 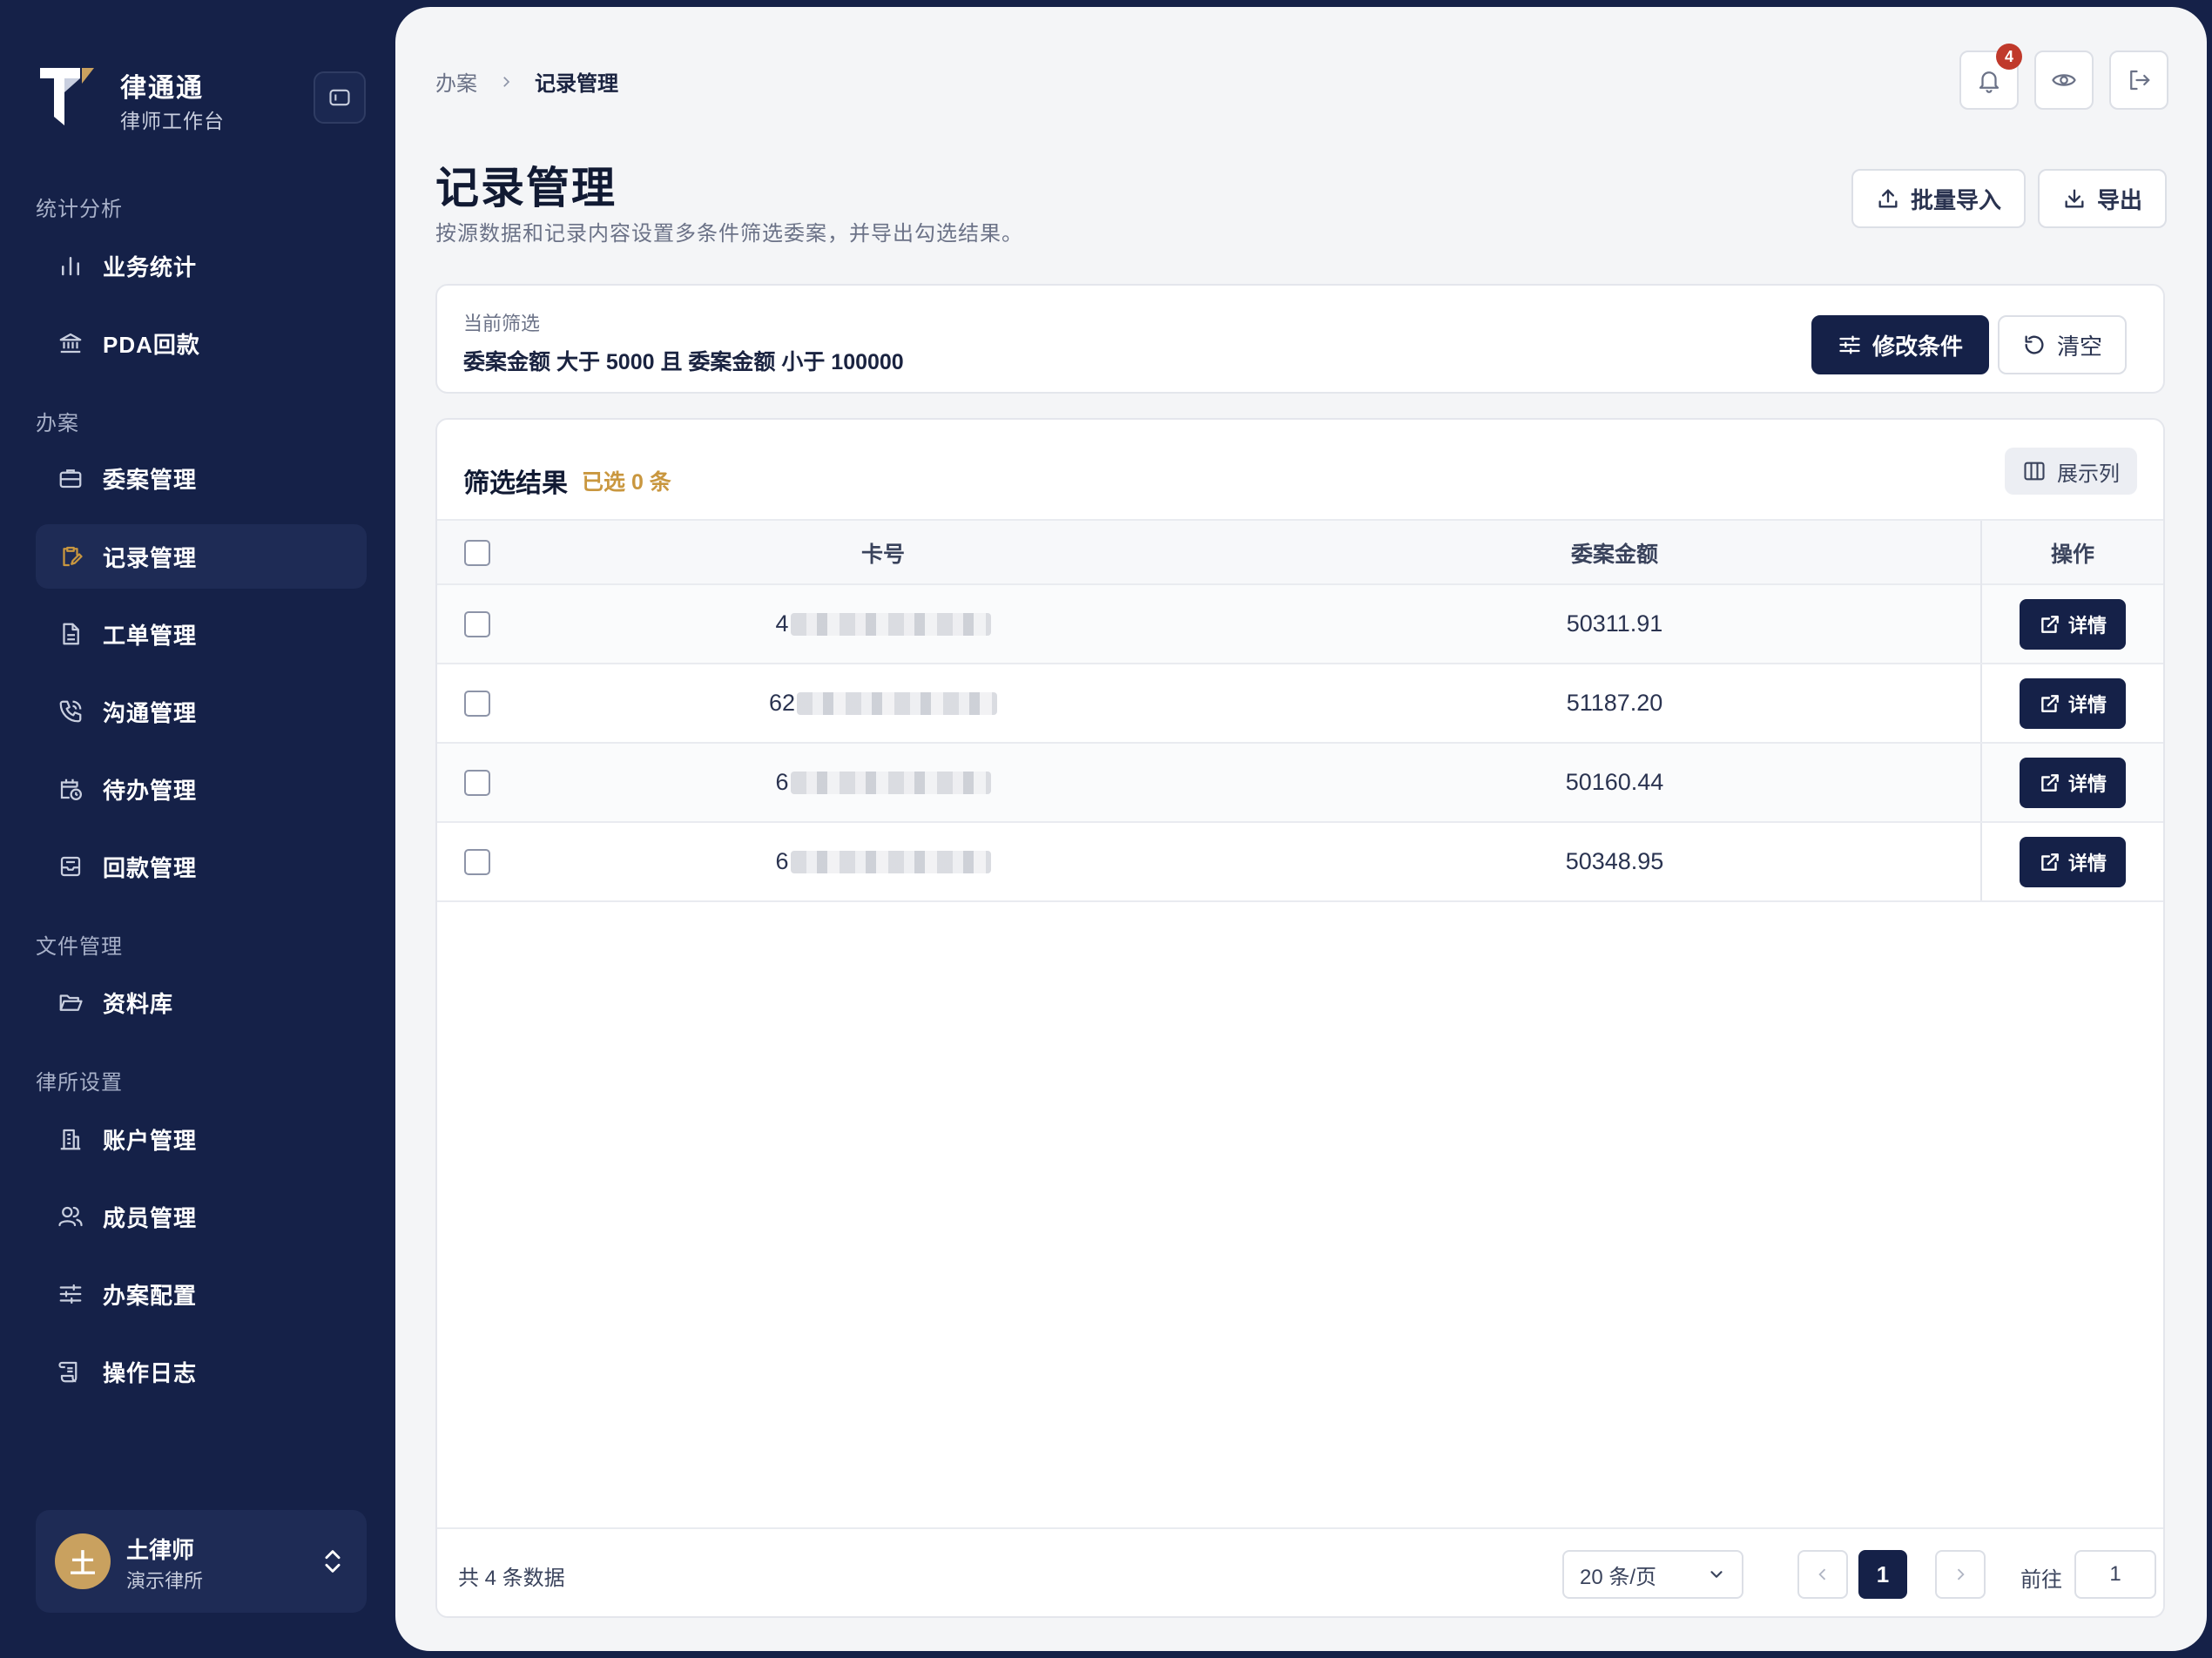 What do you see at coordinates (883, 553) in the screenshot?
I see `column-header-card: 卡号` at bounding box center [883, 553].